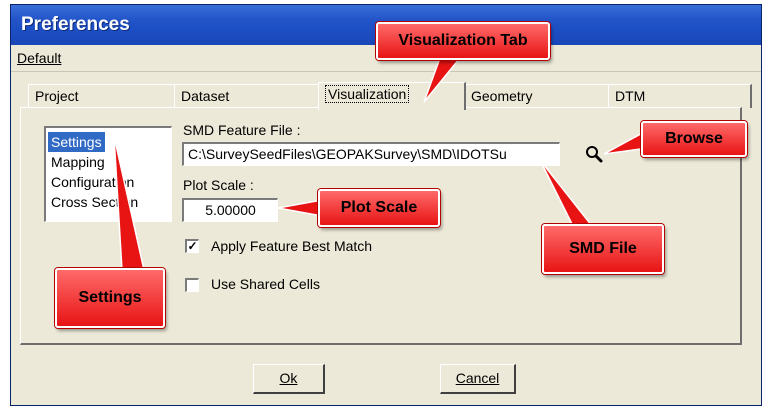 The height and width of the screenshot is (408, 768). I want to click on smd-file-arrow, so click(566, 193).